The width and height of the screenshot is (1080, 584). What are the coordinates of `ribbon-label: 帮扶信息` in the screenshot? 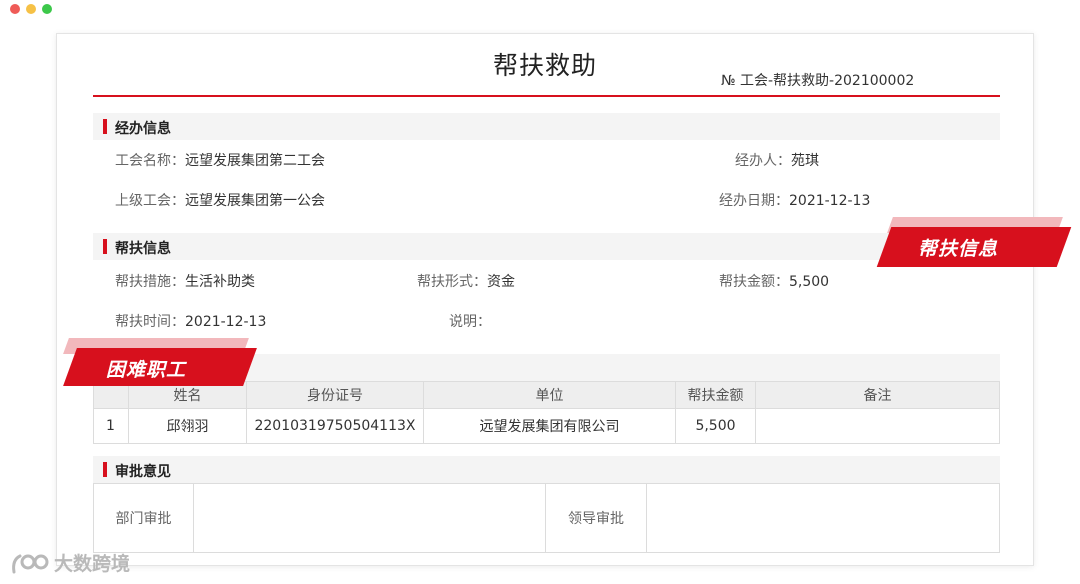 It's located at (958, 249).